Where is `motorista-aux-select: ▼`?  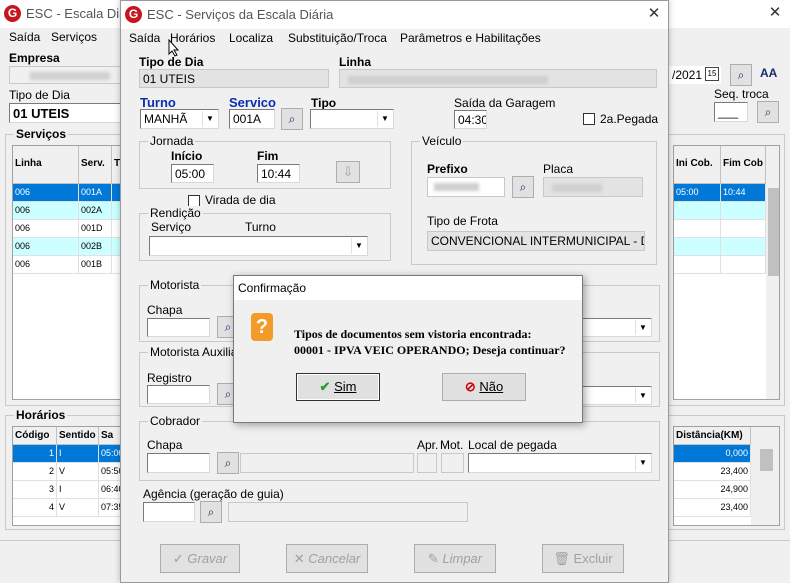 motorista-aux-select: ▼ is located at coordinates (616, 395).